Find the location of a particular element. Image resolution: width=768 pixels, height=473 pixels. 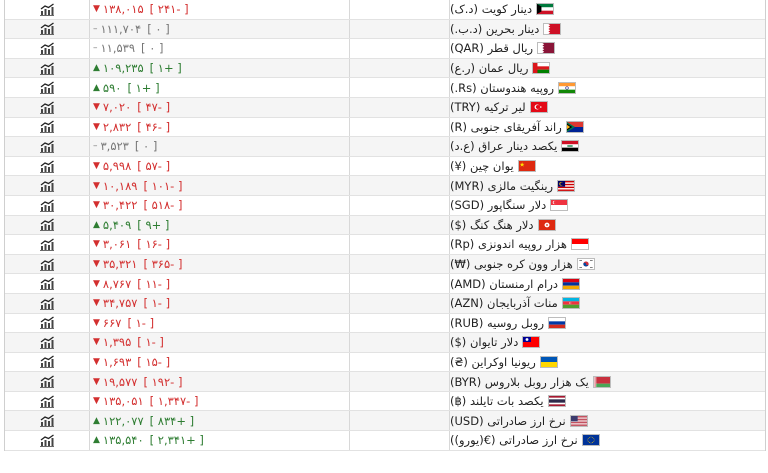

currency-name: هزار وون کره جنوبی (₩) is located at coordinates (511, 264).